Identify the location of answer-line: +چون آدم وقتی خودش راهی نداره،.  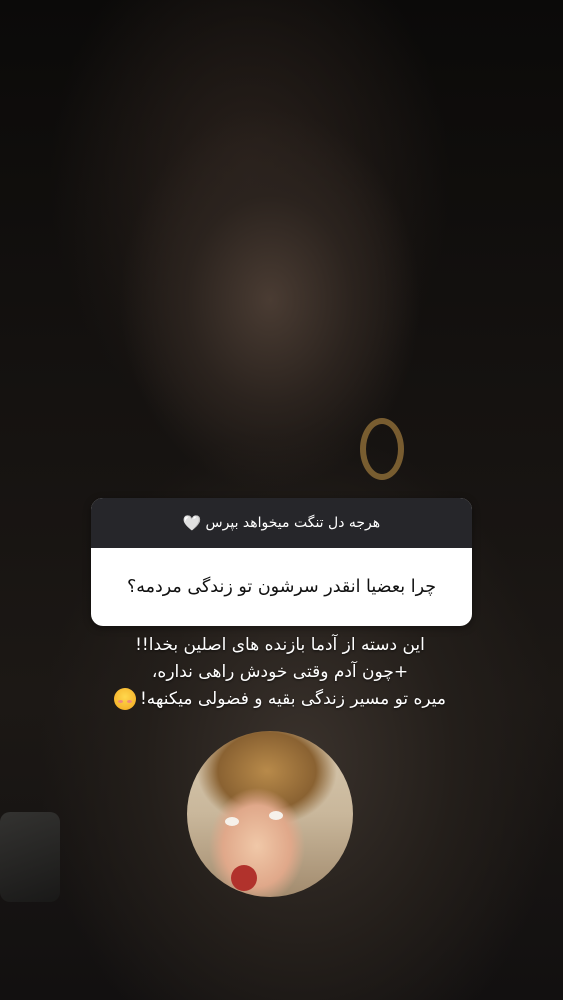
(280, 672).